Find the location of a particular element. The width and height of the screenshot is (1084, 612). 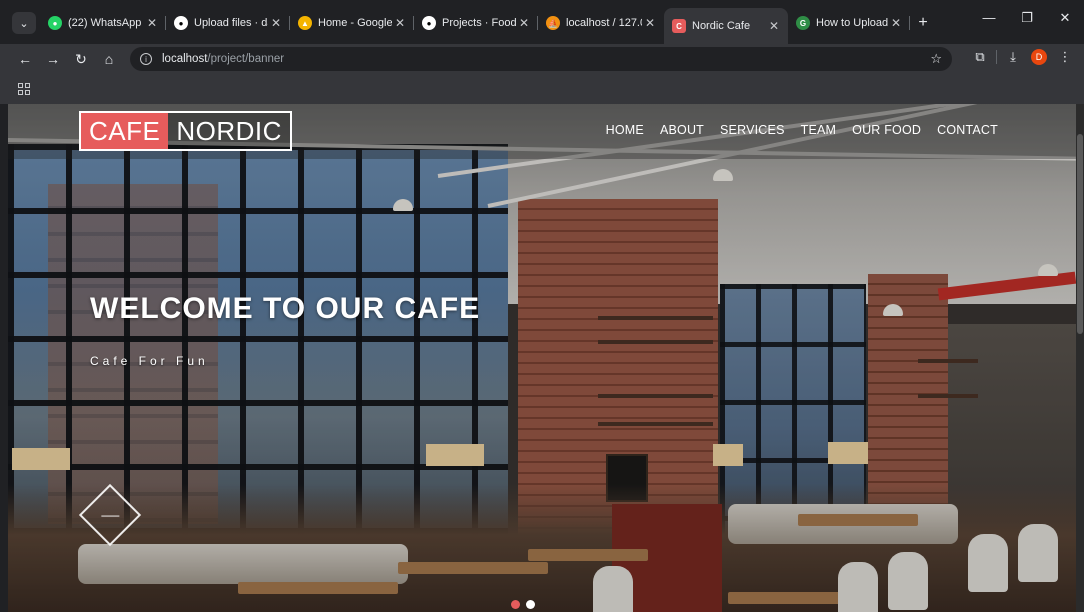

chevron-down-icon: ⌄ is located at coordinates (24, 23).